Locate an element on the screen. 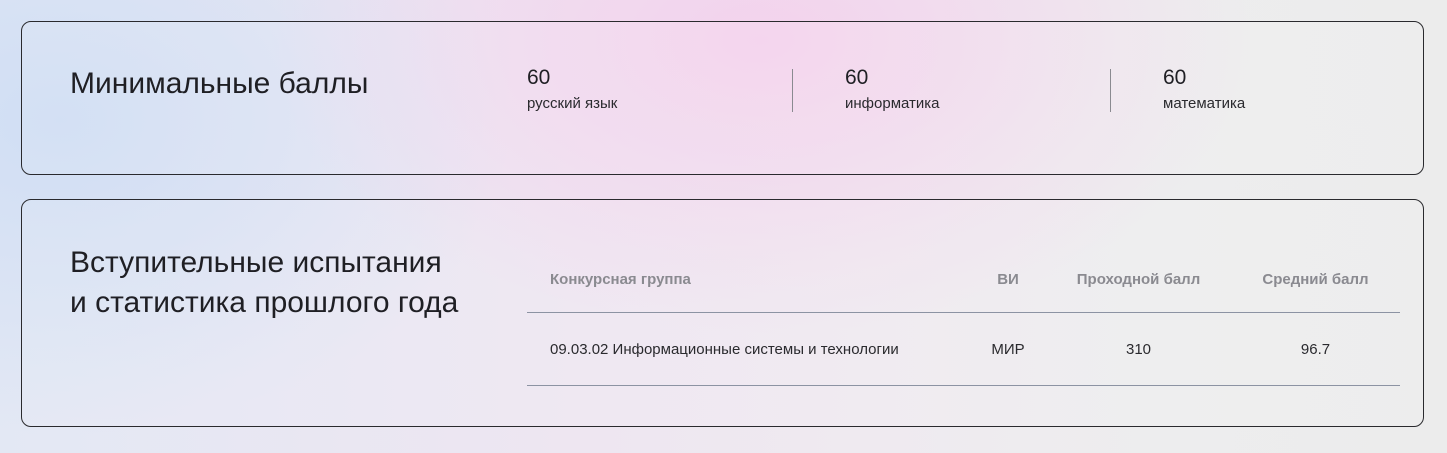 The image size is (1447, 453). score-math: 60 математика is located at coordinates (1204, 89).